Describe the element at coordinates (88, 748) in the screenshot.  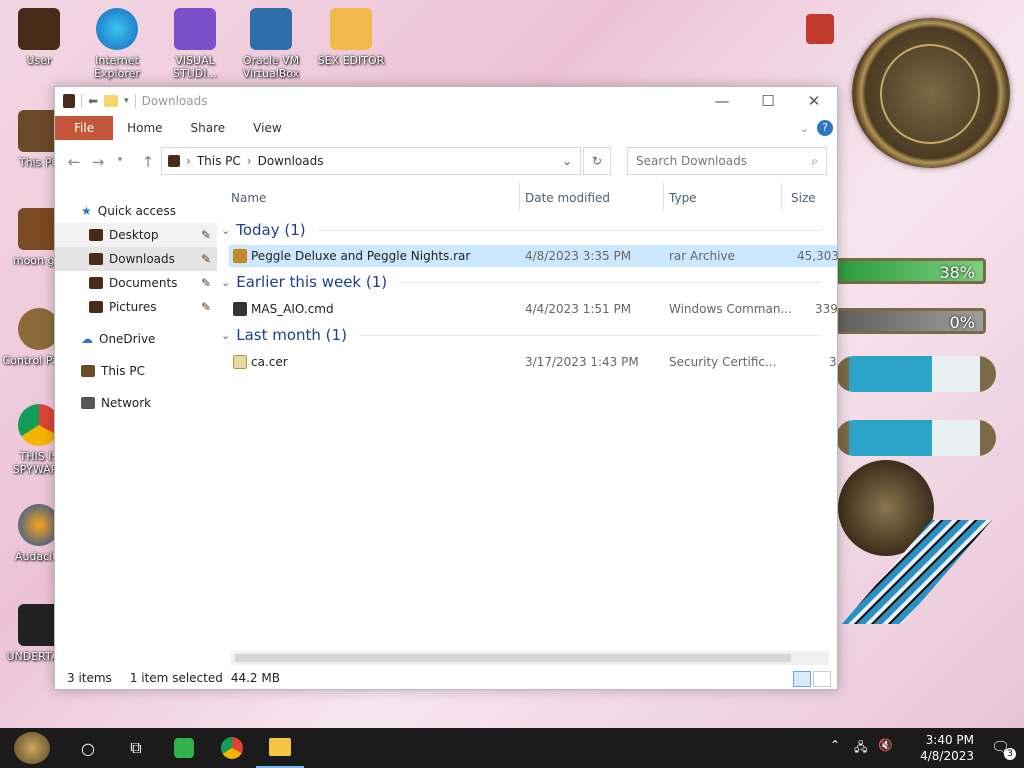
I see `search-button: ○` at that location.